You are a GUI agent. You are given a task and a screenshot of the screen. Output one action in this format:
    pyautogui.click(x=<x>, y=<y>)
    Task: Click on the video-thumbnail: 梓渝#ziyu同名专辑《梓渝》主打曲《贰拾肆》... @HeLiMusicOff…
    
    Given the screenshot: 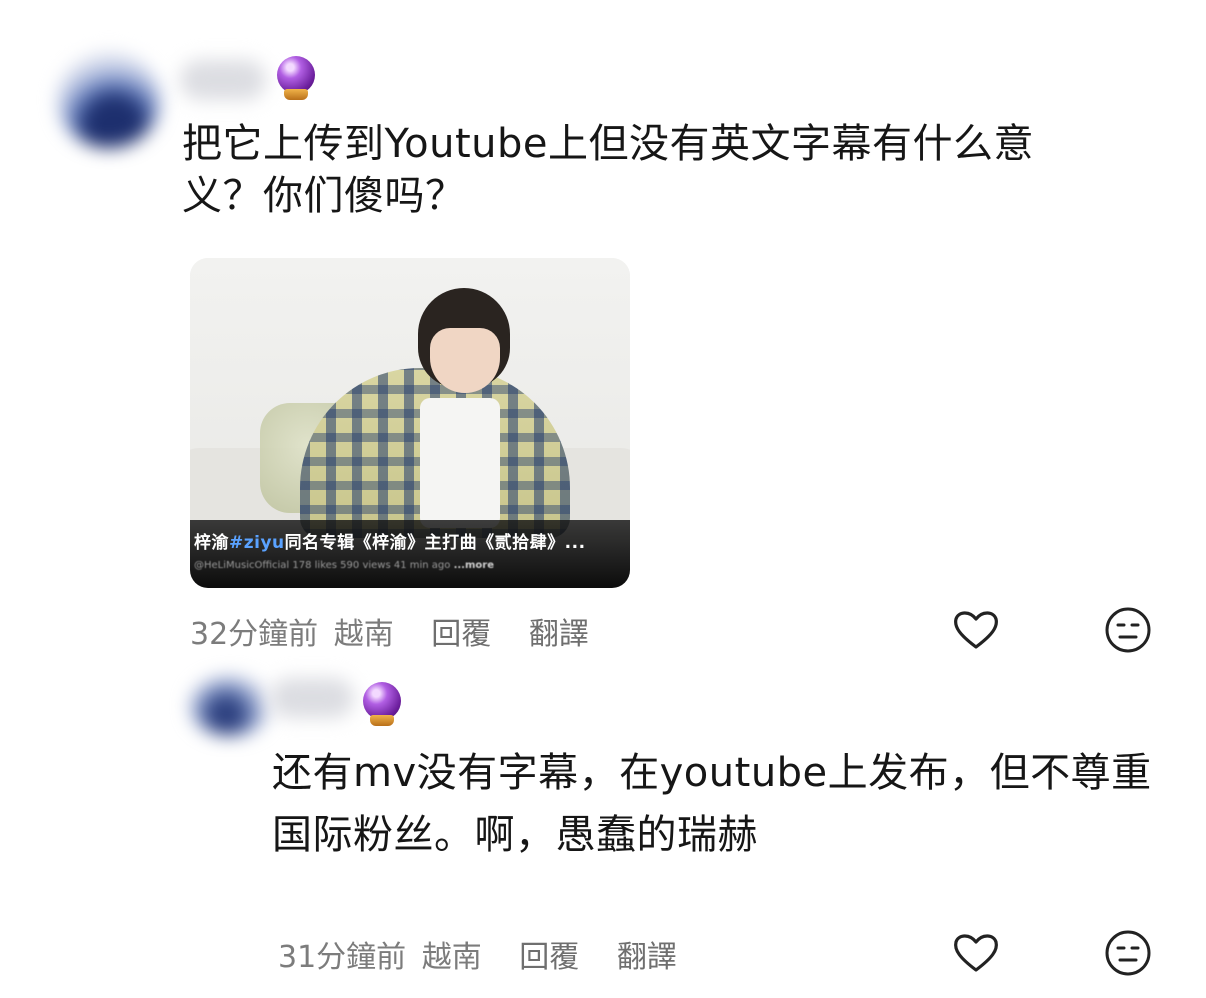 What is the action you would take?
    pyautogui.click(x=410, y=423)
    